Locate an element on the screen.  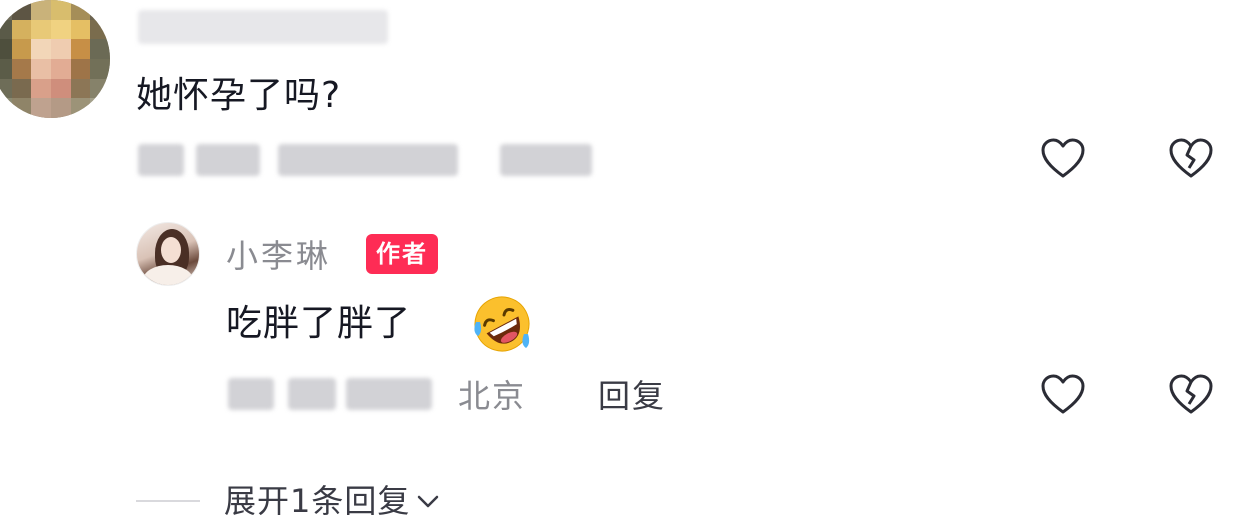
dislike-button is located at coordinates (1191, 159).